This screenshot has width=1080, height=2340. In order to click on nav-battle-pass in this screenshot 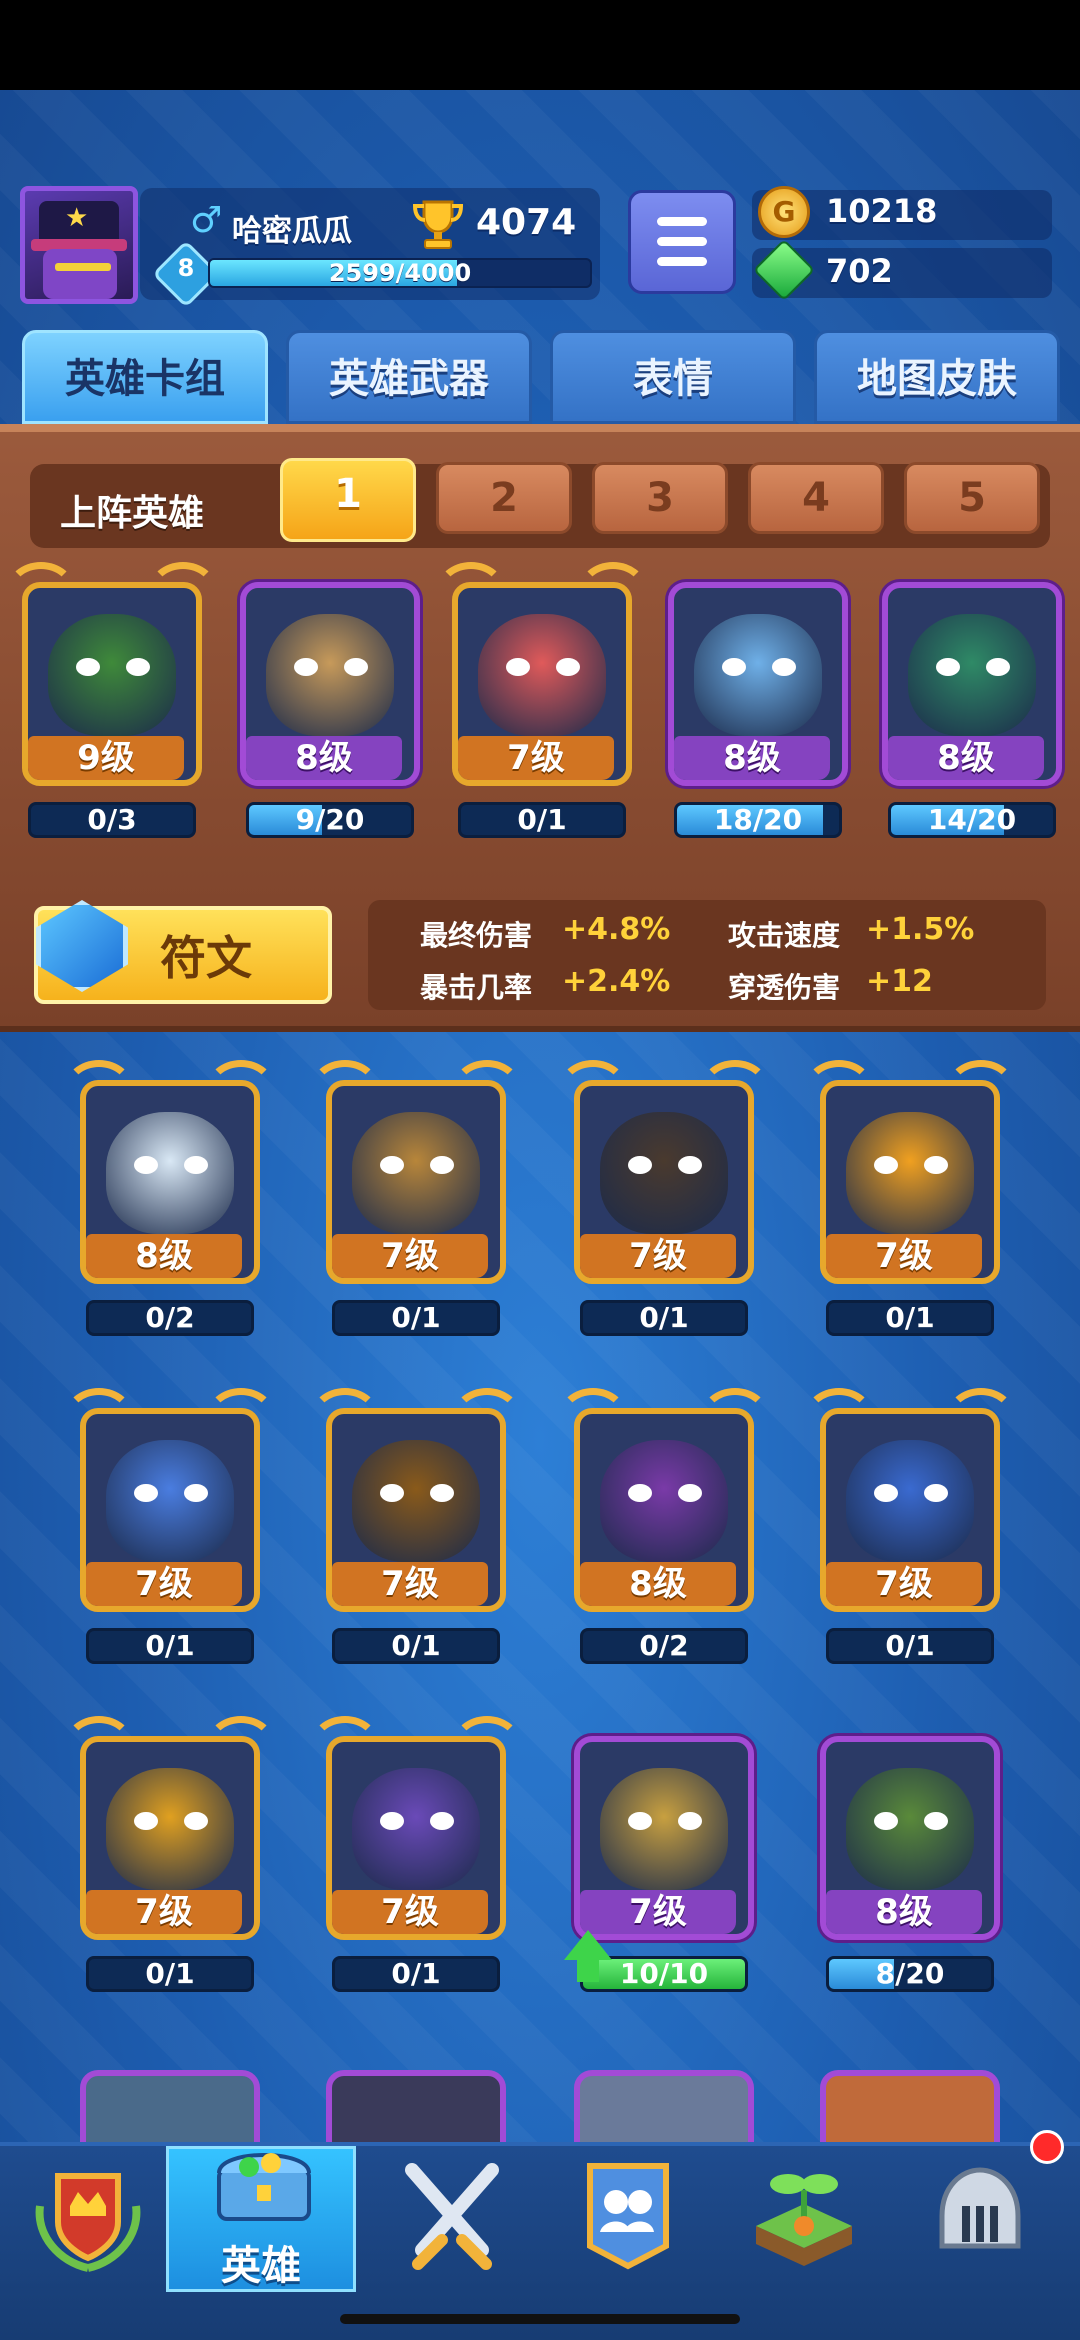, I will do `click(88, 2219)`.